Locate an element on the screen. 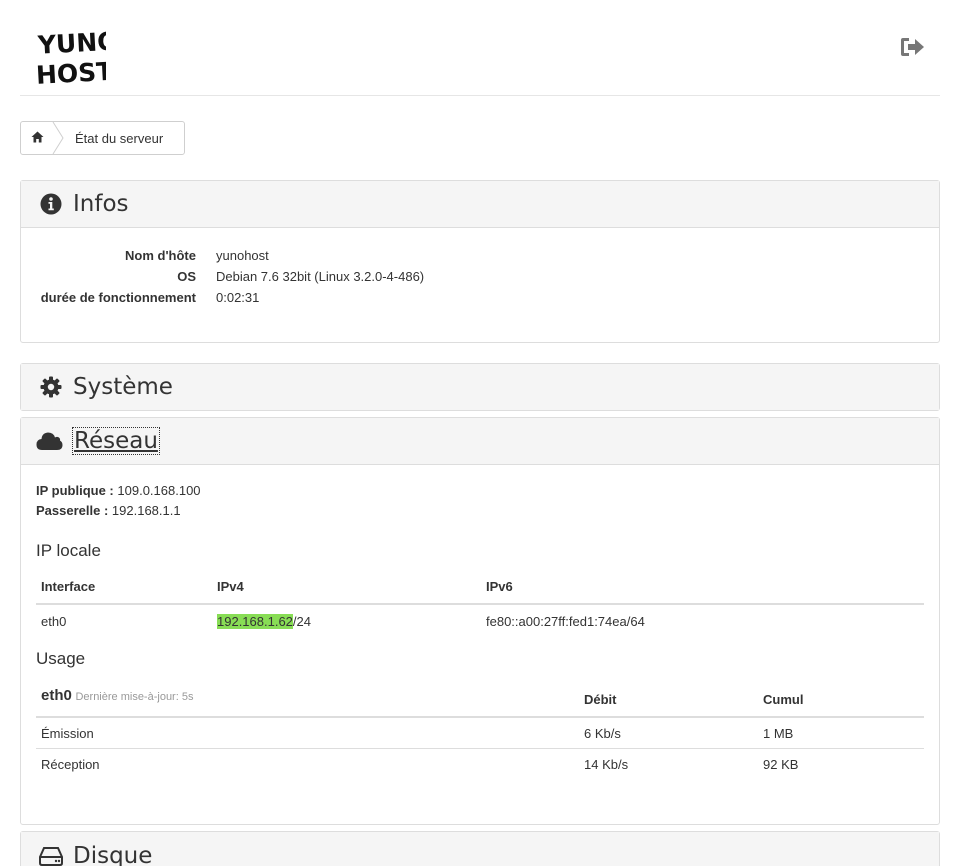  info-label: durée de fonctionnement is located at coordinates (118, 297).